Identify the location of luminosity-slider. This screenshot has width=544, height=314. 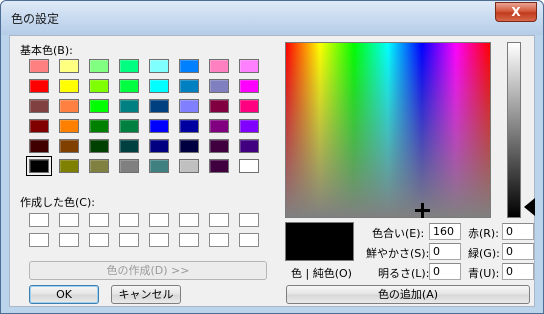
(514, 130).